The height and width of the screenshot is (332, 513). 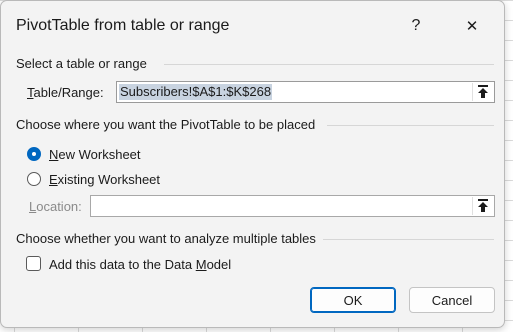 What do you see at coordinates (95, 154) in the screenshot?
I see `new-worksheet-label: New Worksheet` at bounding box center [95, 154].